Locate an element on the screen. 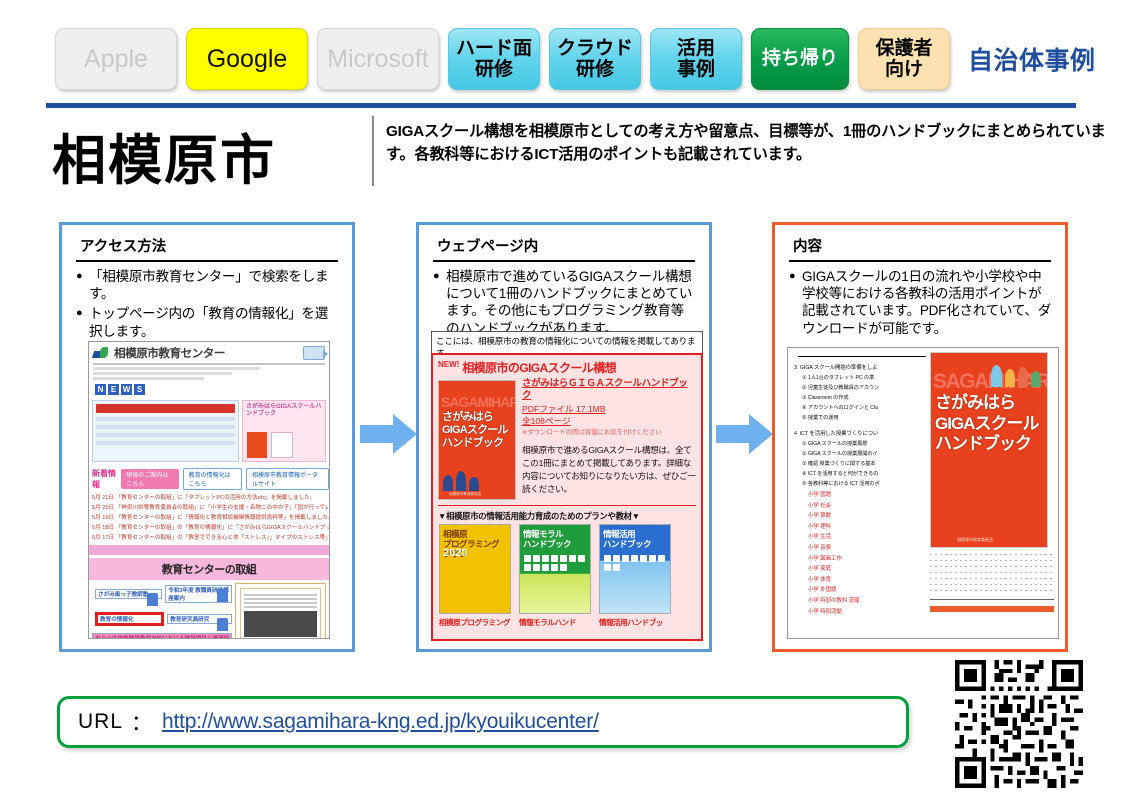 The image size is (1123, 794). tab-use-cases-label: 活用 事例 is located at coordinates (695, 58).